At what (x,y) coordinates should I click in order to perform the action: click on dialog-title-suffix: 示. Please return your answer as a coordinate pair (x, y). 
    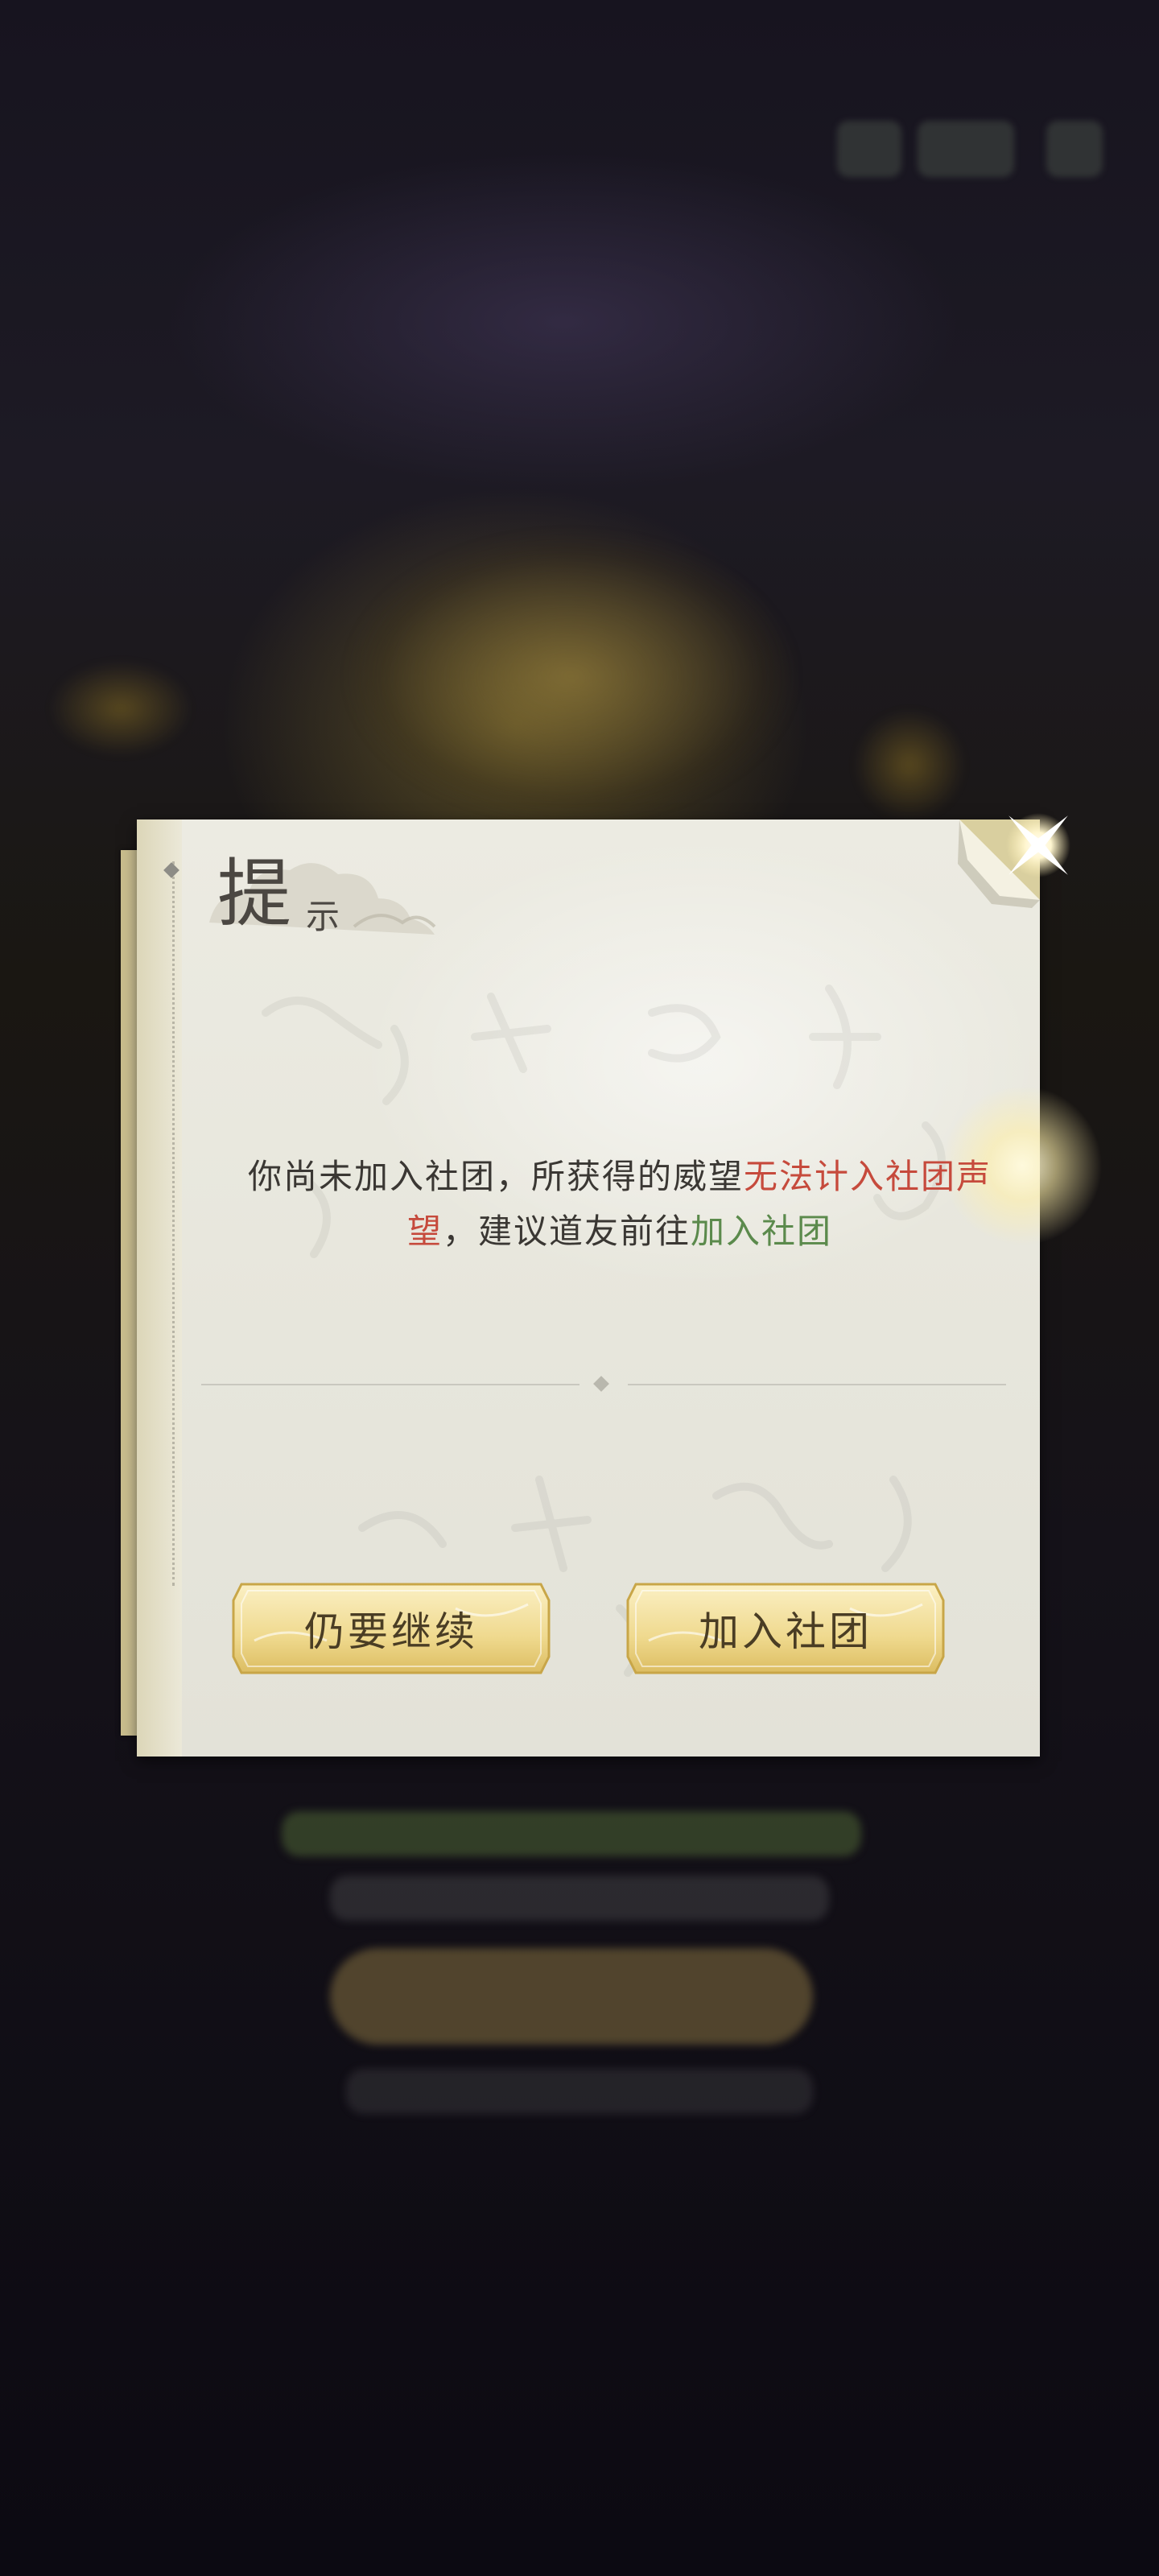
    Looking at the image, I should click on (323, 916).